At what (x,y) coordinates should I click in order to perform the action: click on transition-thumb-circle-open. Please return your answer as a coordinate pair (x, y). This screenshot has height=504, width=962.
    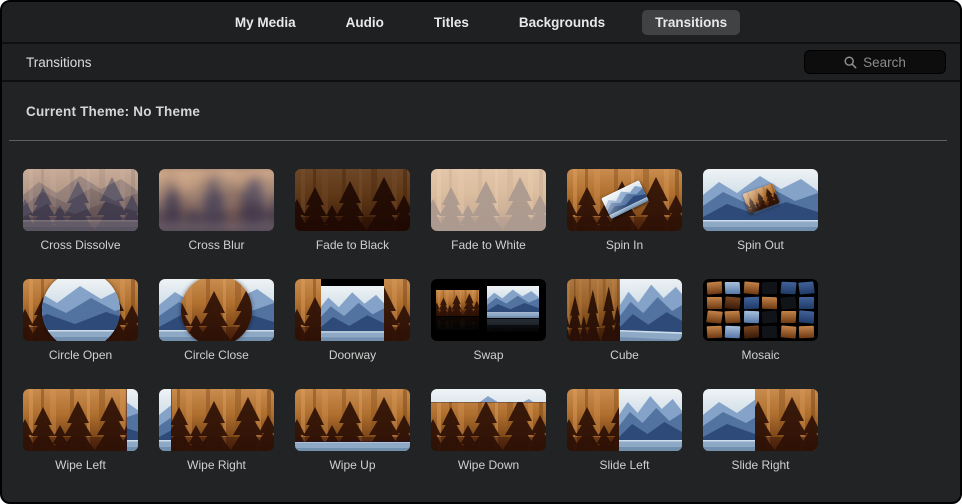
    Looking at the image, I should click on (80, 310).